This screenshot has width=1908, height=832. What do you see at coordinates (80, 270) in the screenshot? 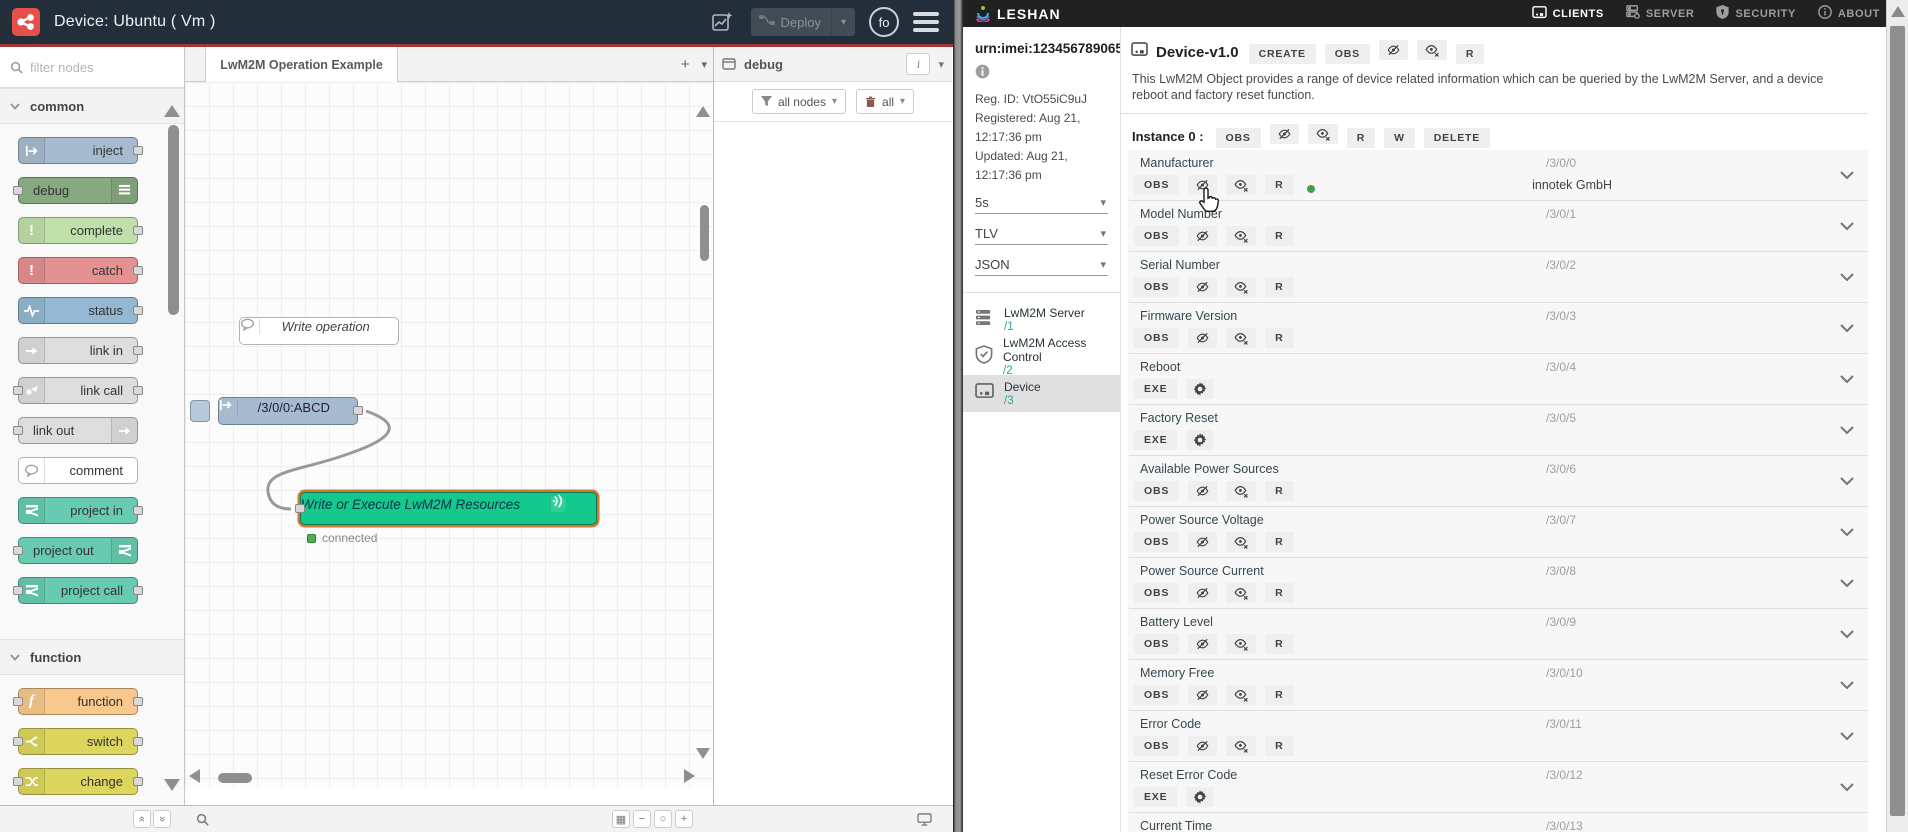
I see `palette-node-catch: ! catch` at bounding box center [80, 270].